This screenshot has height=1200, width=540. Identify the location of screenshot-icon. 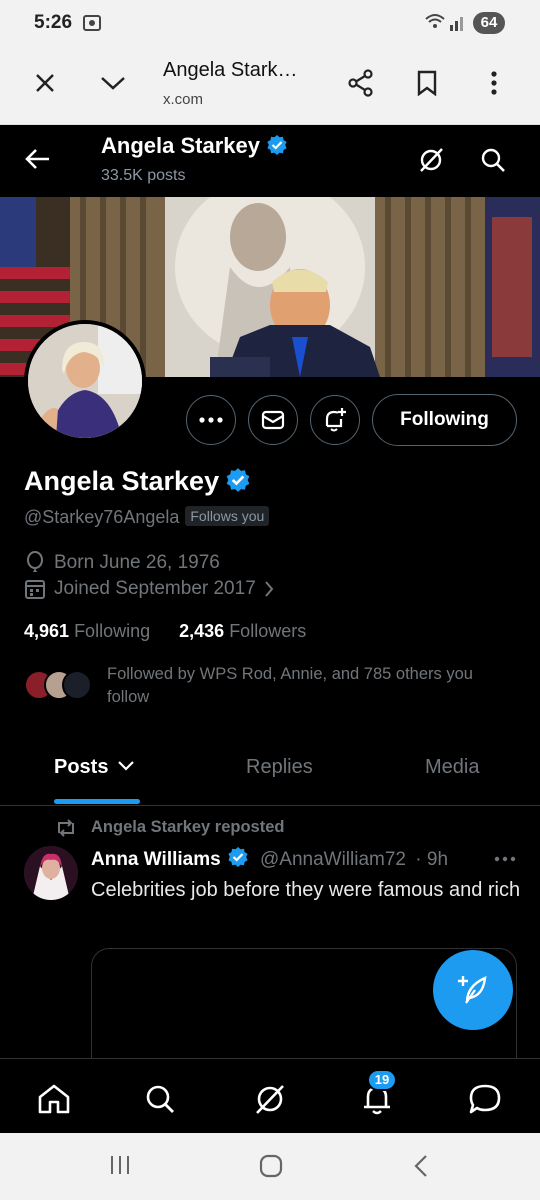
(92, 23).